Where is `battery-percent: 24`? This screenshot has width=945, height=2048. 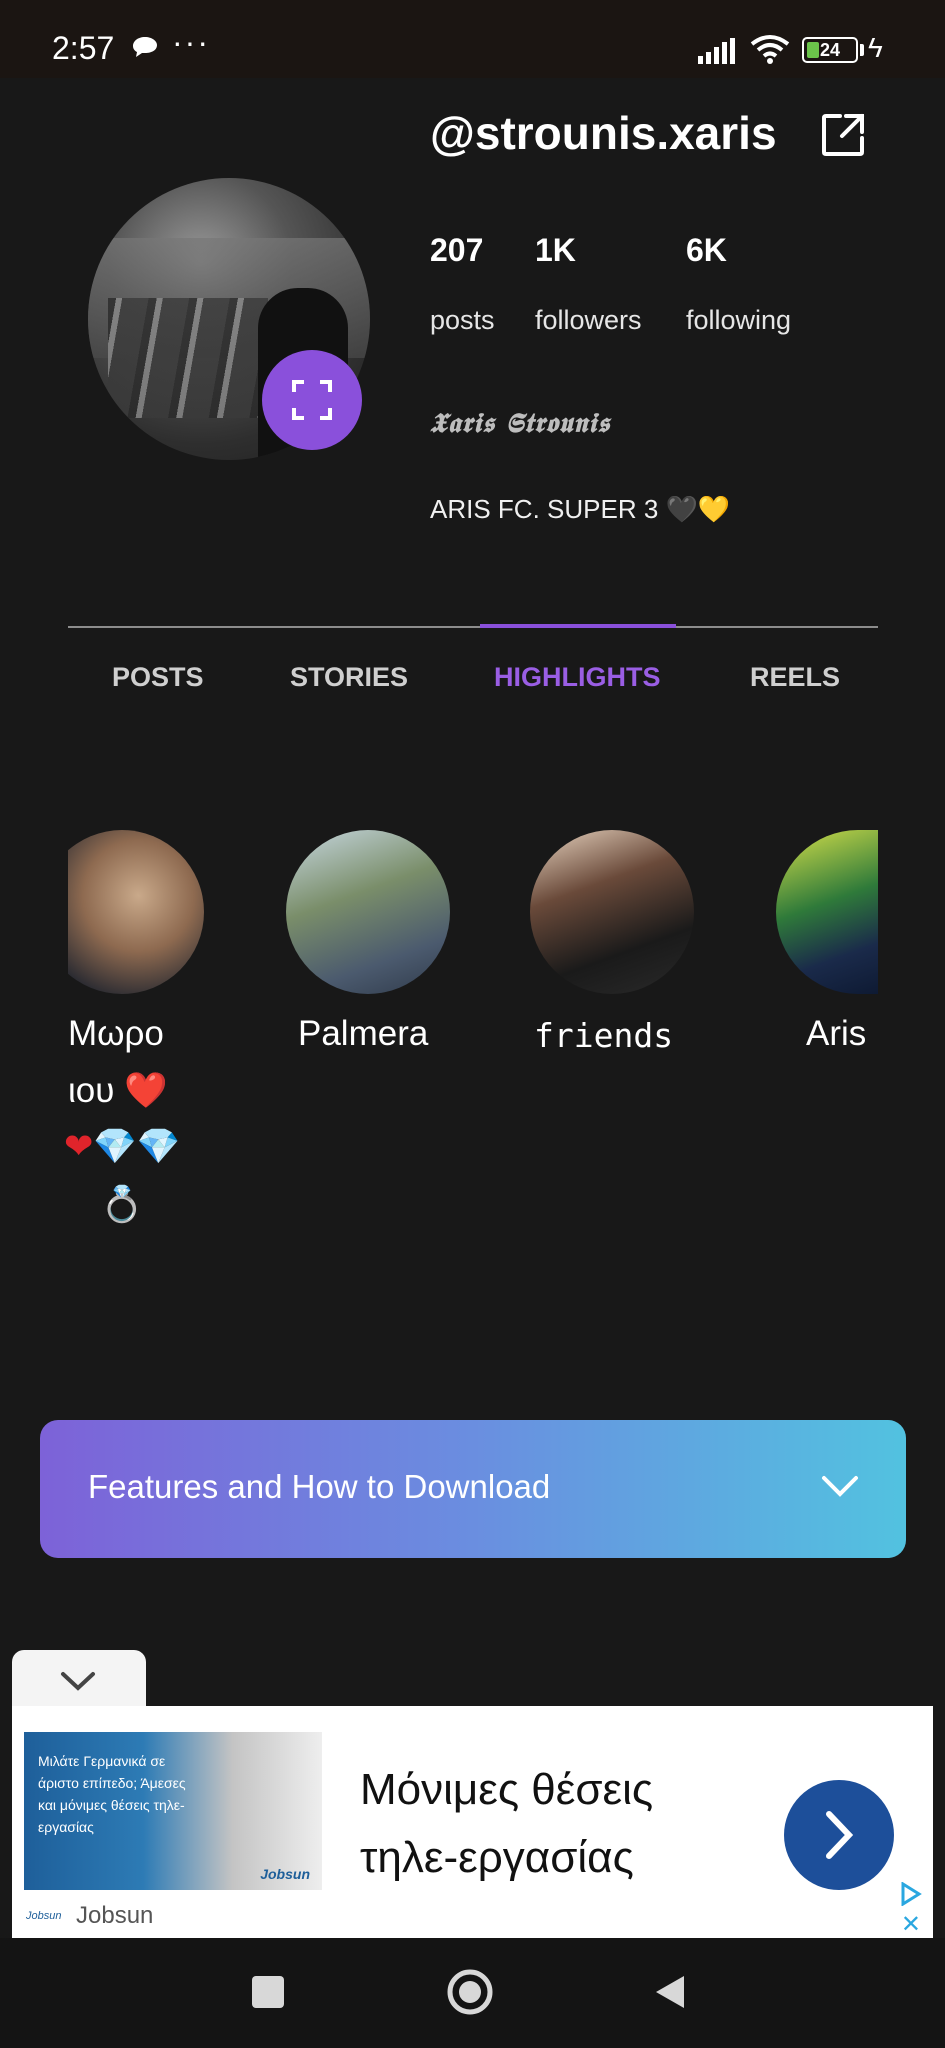 battery-percent: 24 is located at coordinates (830, 50).